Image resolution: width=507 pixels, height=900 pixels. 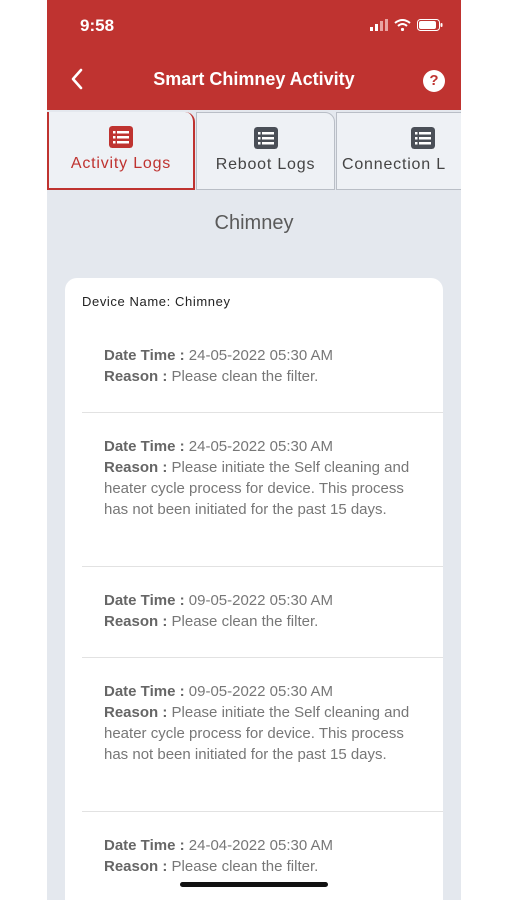 I want to click on status-time: 9:58, so click(x=97, y=25).